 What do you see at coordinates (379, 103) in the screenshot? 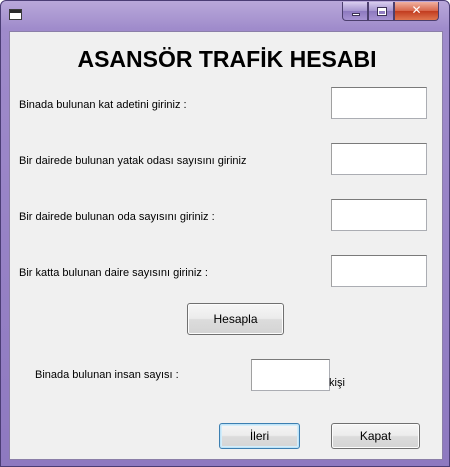
I see `floor-count-input` at bounding box center [379, 103].